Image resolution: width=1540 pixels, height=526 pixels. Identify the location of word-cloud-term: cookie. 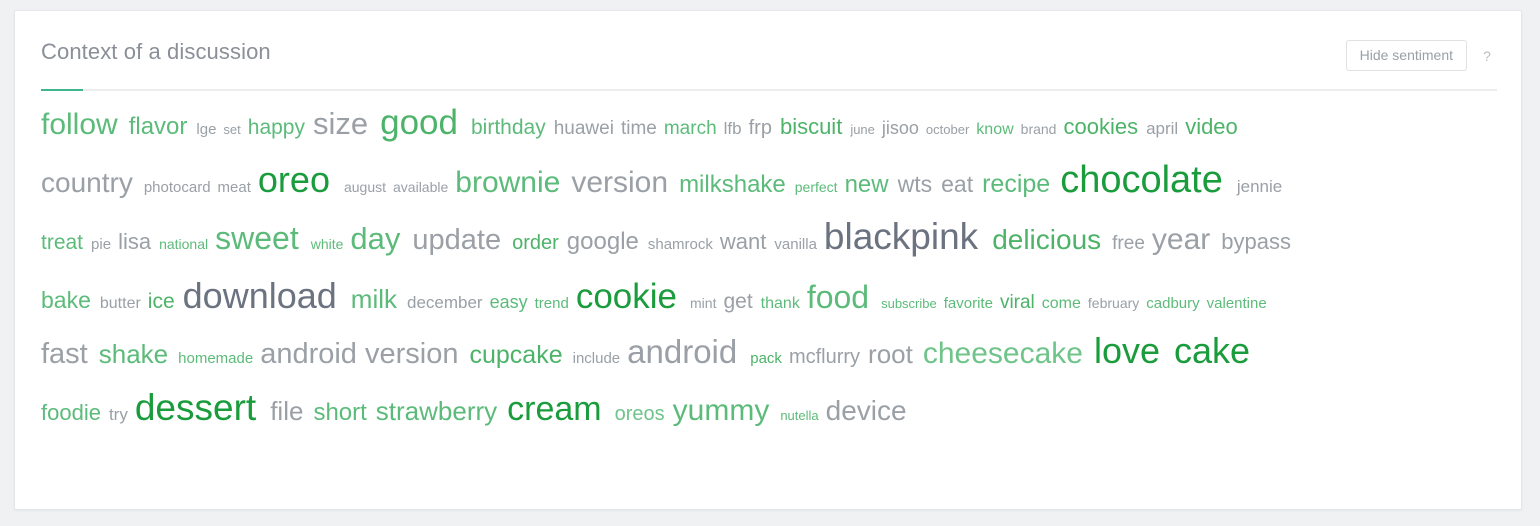
(626, 297).